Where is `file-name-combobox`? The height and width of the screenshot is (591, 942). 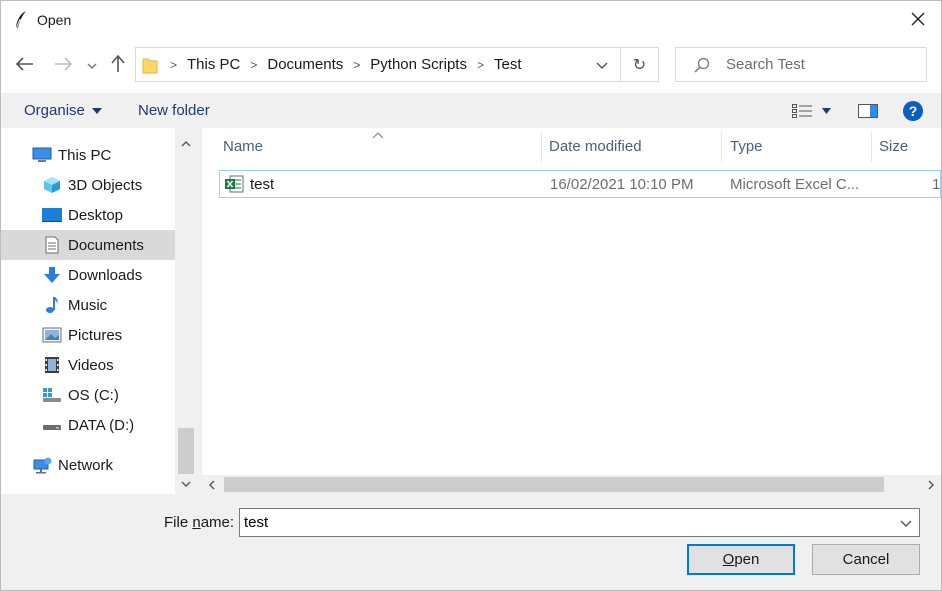 file-name-combobox is located at coordinates (579, 522).